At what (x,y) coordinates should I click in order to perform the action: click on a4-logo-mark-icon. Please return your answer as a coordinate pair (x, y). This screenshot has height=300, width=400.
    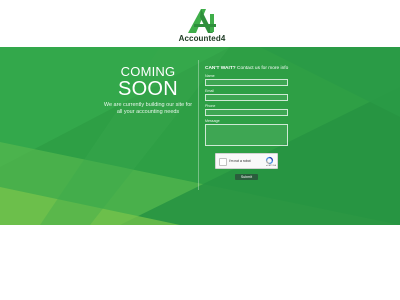
    Looking at the image, I should click on (202, 21).